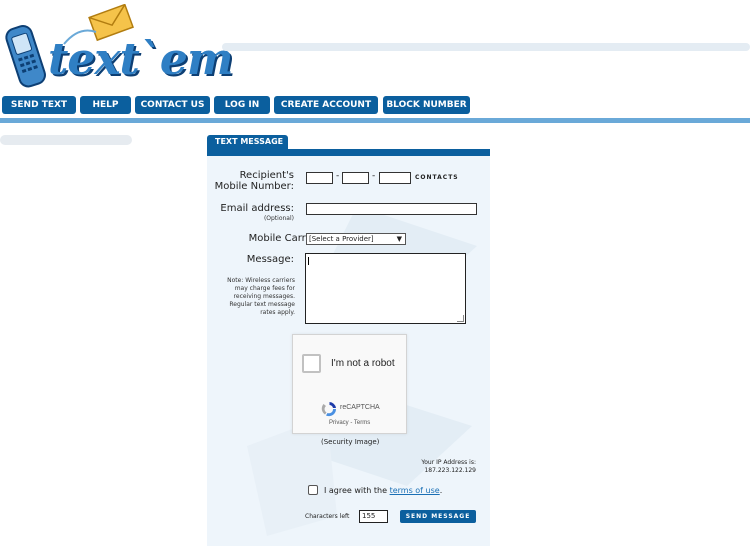  Describe the element at coordinates (385, 288) in the screenshot. I see `message-textarea` at that location.